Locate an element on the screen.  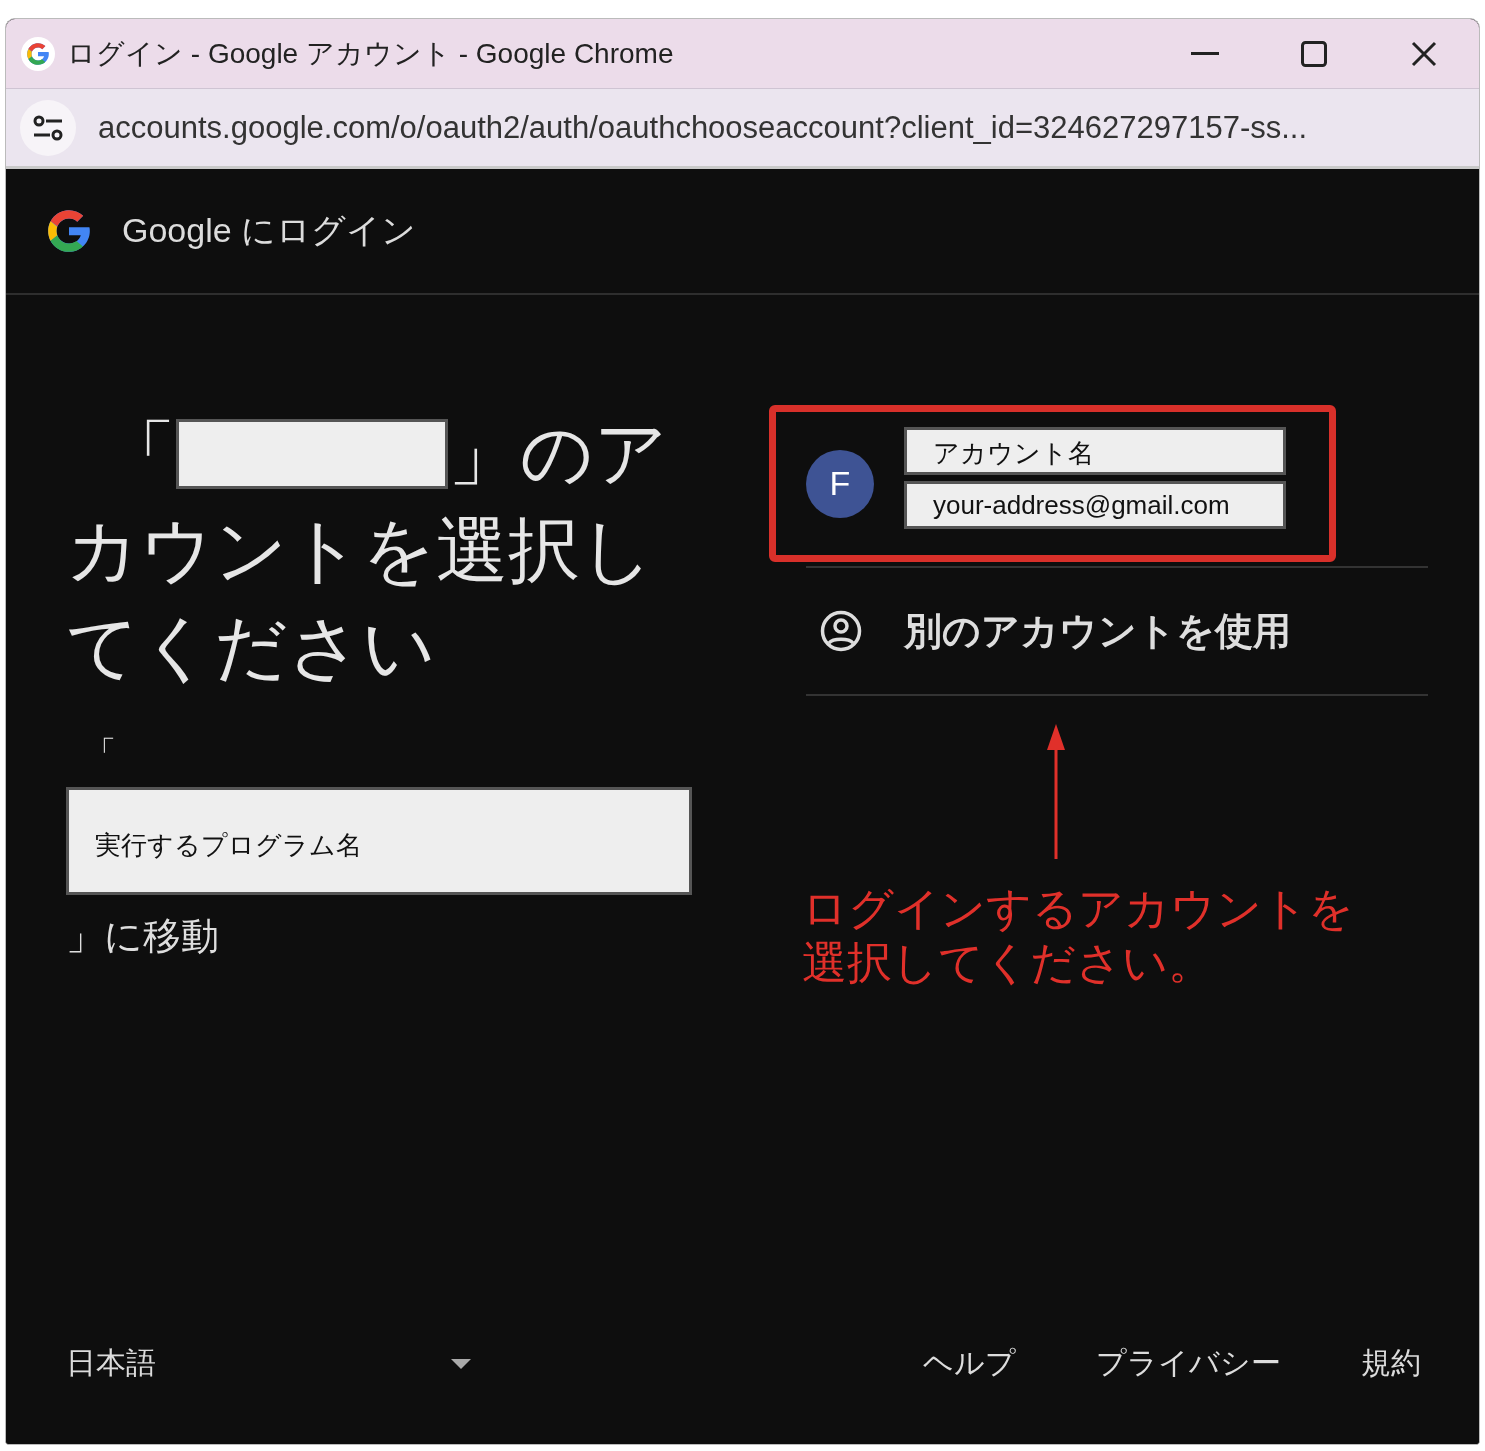
continue-to-text: 」に移動 is located at coordinates (143, 936).